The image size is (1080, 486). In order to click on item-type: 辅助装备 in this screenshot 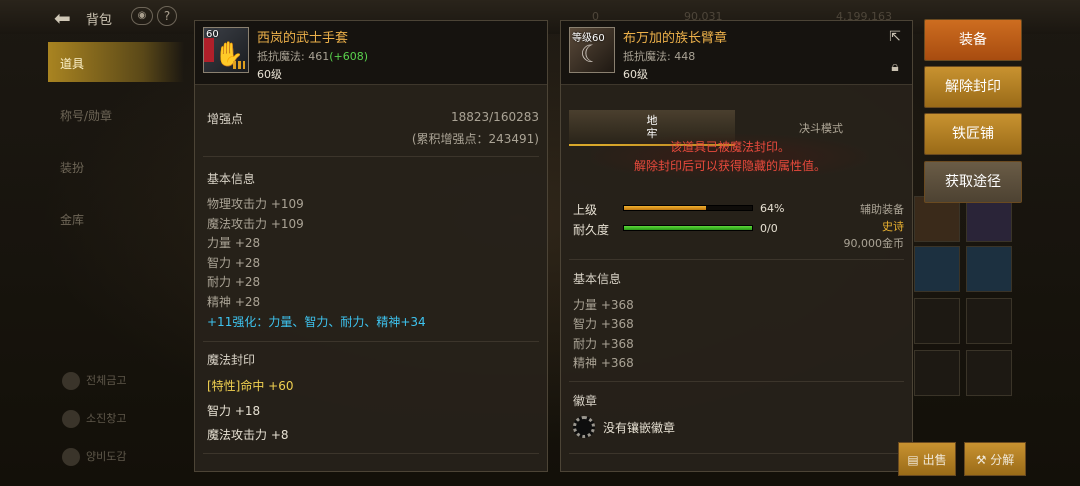, I will do `click(882, 209)`.